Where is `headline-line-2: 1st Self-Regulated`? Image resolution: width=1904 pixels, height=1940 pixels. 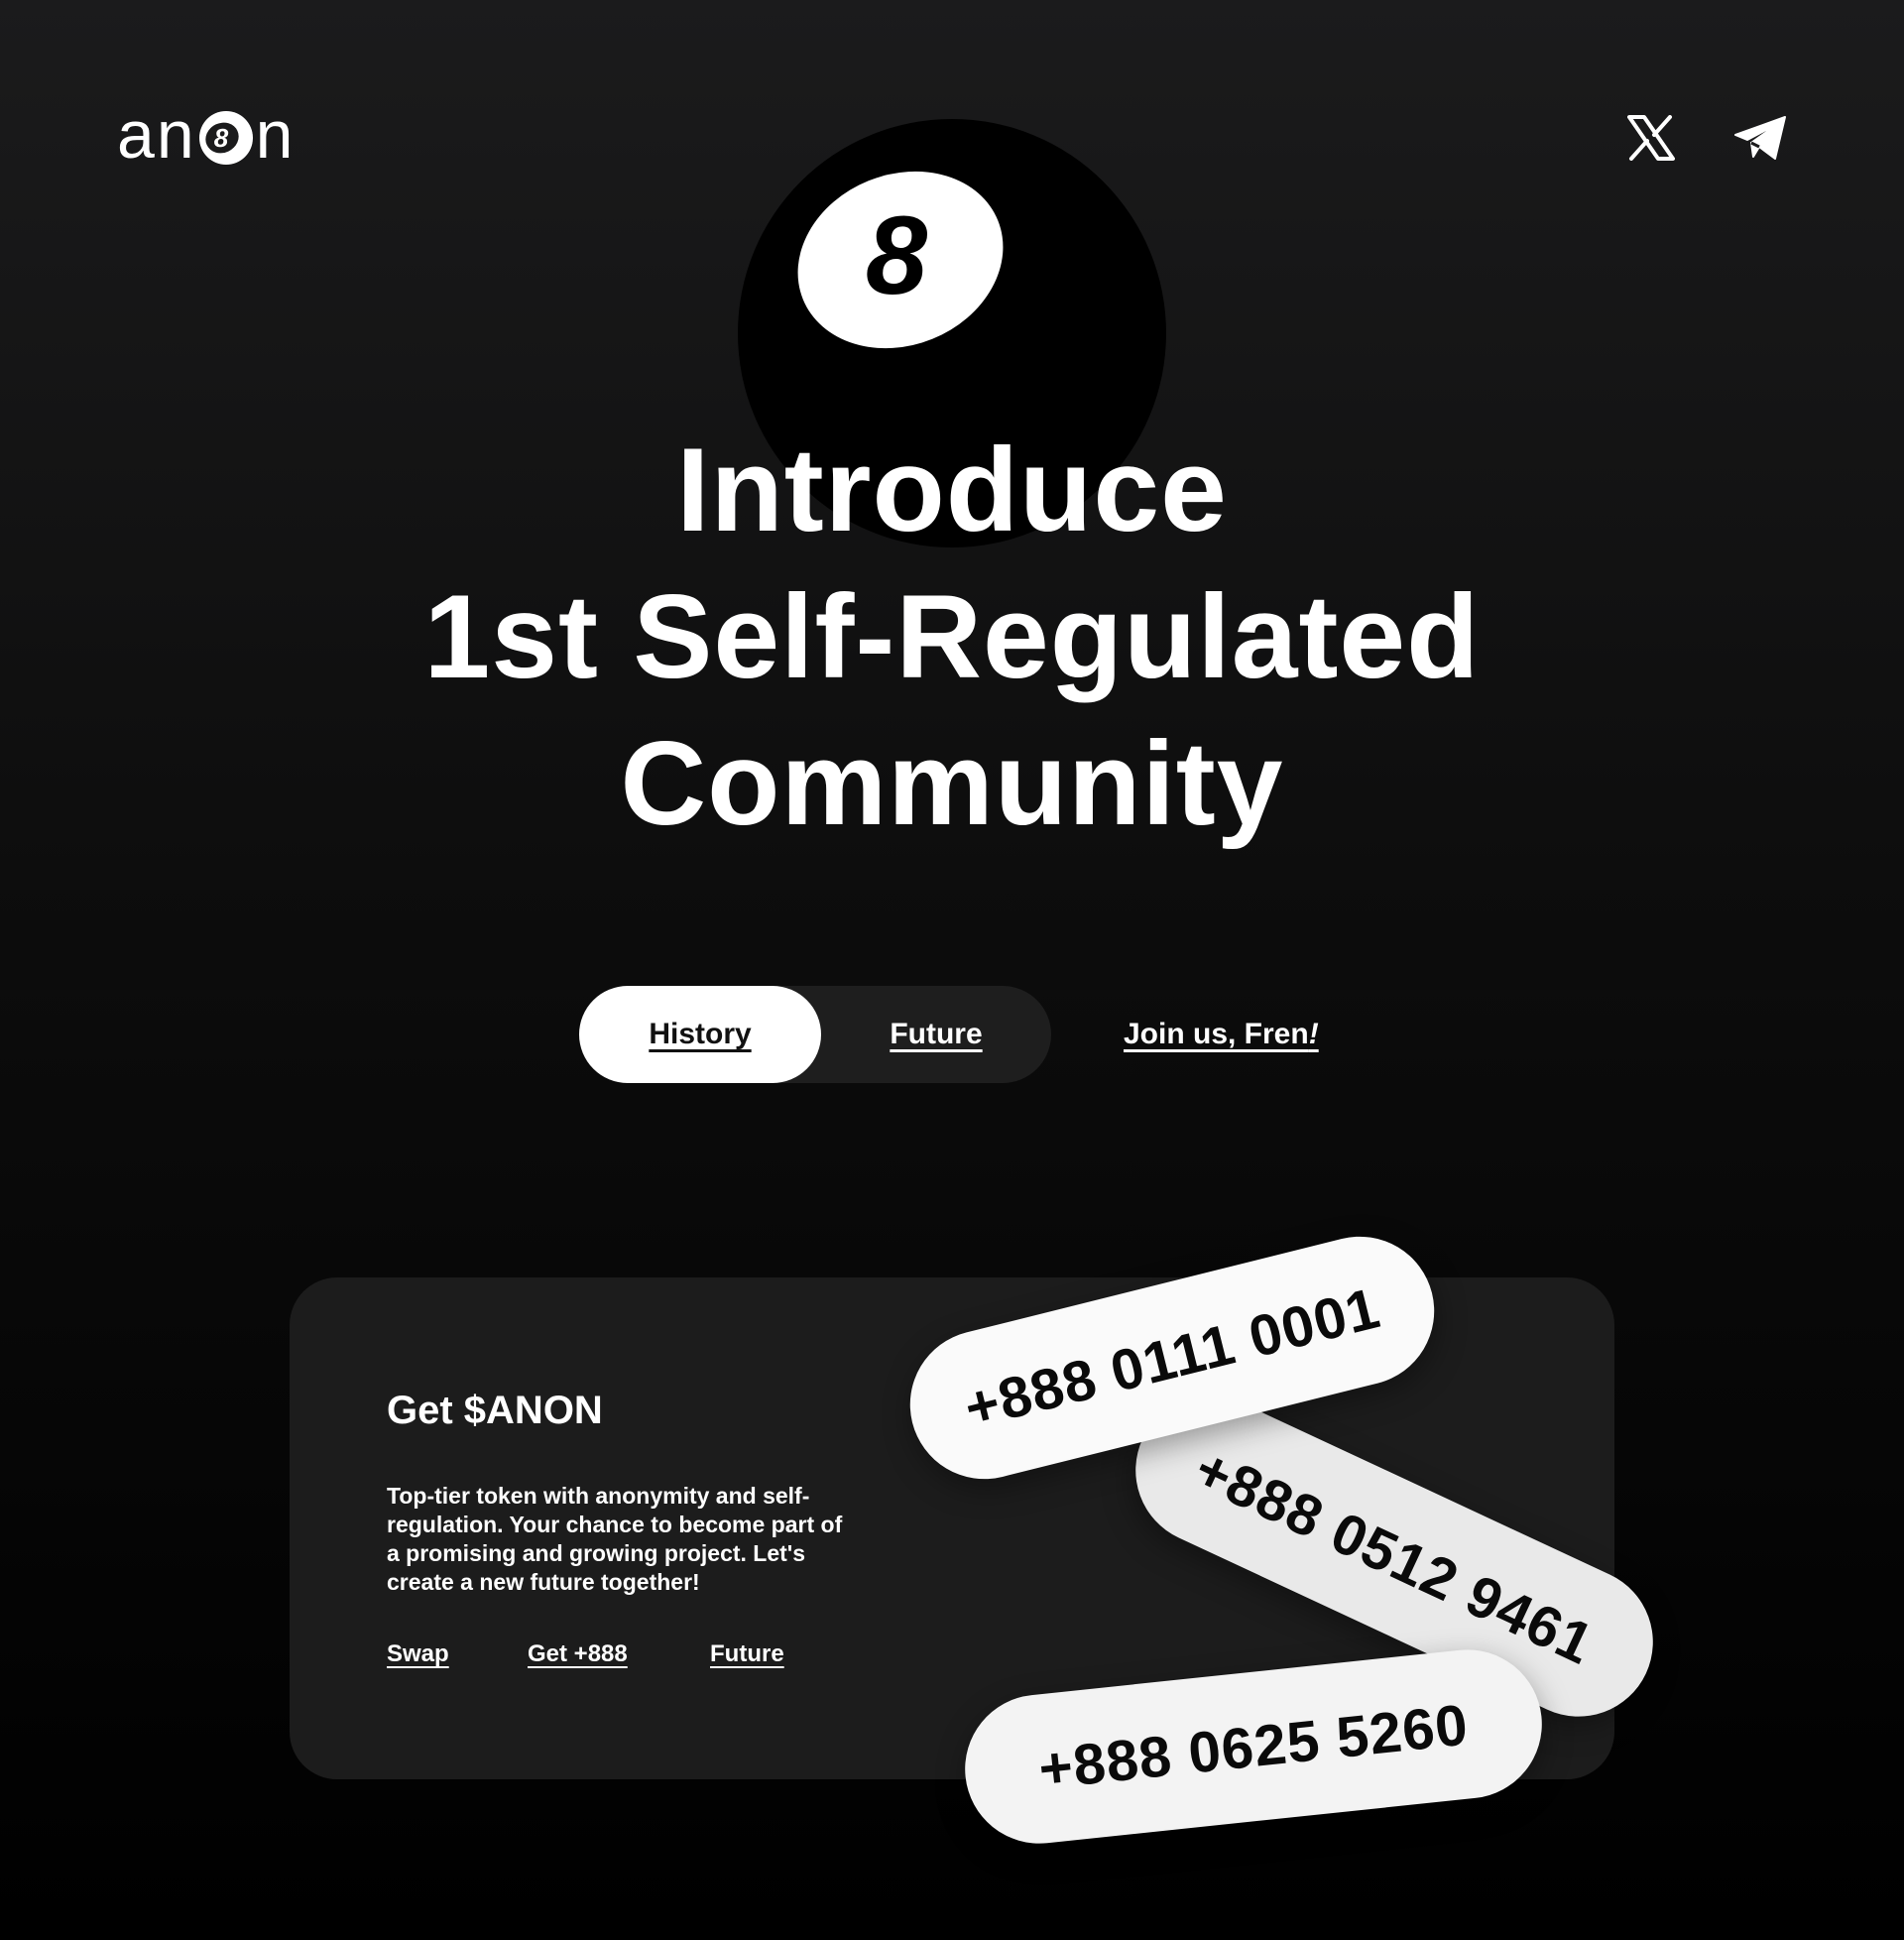 headline-line-2: 1st Self-Regulated is located at coordinates (952, 636).